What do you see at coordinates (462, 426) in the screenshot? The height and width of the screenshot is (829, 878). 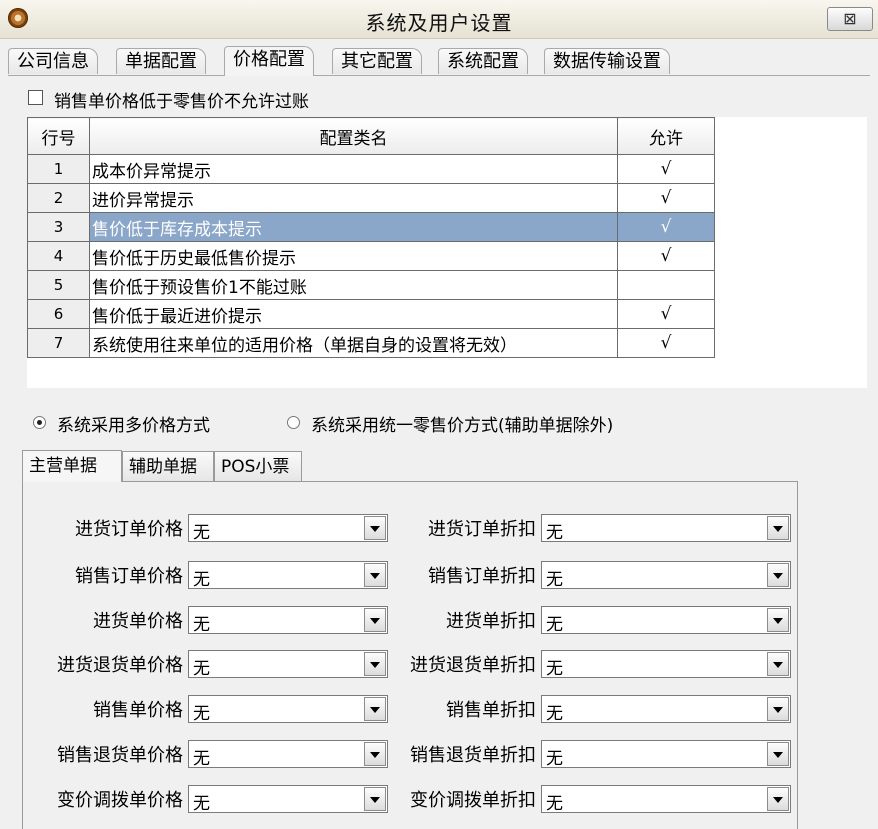 I see `radio-uniform-price-label: 系统采用统一零售价方式(辅助单据除外)` at bounding box center [462, 426].